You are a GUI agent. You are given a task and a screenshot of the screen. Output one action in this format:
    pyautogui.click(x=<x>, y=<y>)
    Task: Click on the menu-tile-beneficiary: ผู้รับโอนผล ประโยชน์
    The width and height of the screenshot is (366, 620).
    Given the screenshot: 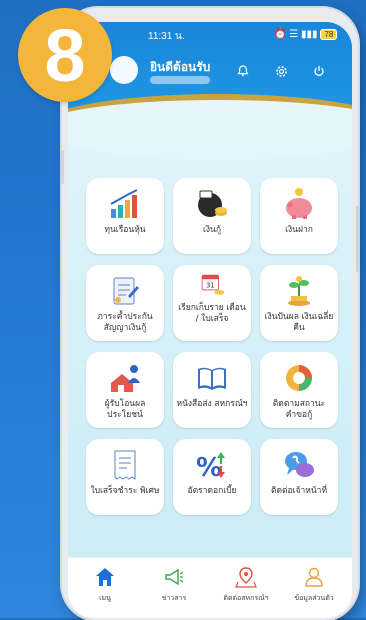 What is the action you would take?
    pyautogui.click(x=125, y=390)
    